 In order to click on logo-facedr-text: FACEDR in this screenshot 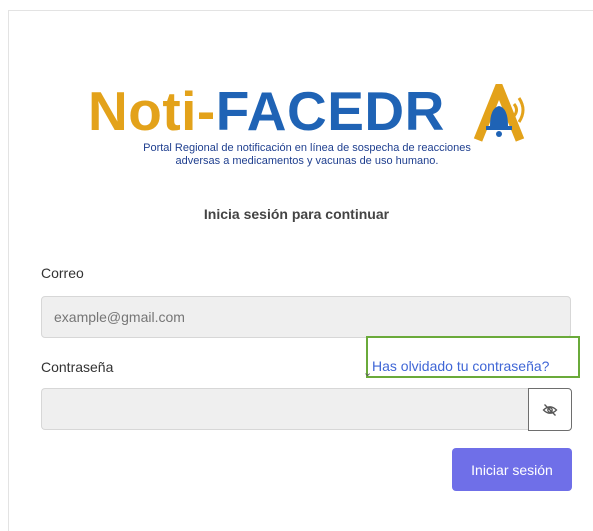, I will do `click(330, 111)`.